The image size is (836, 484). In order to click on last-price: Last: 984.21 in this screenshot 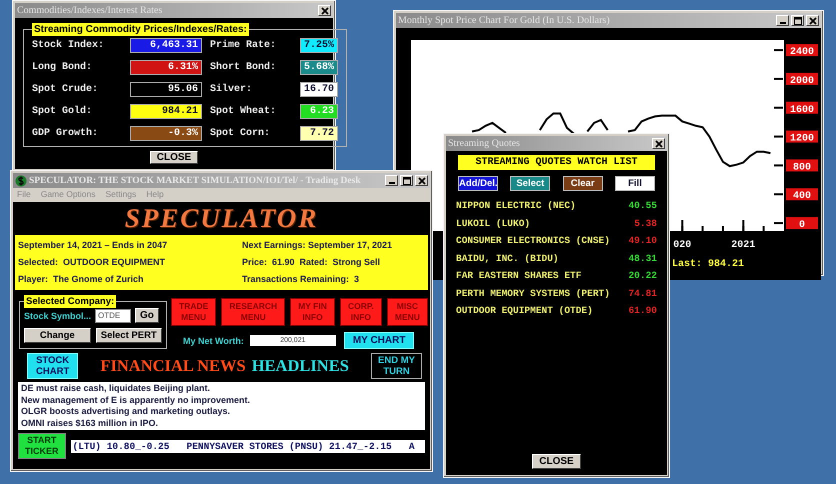, I will do `click(708, 264)`.